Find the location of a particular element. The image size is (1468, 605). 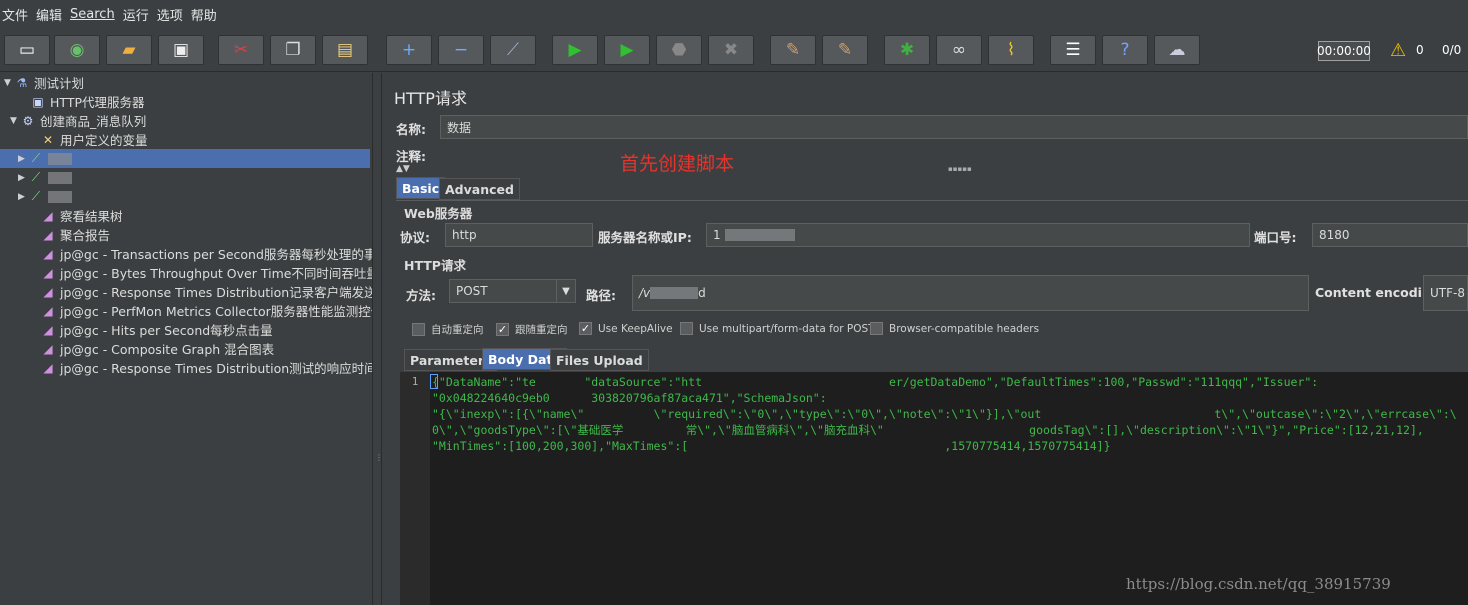

proxy-icon: ▣ is located at coordinates (38, 101).